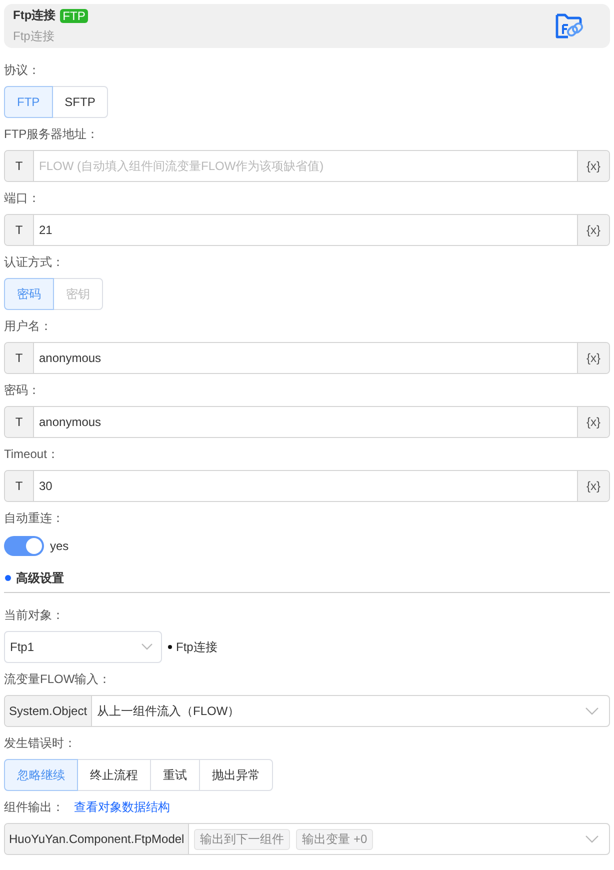 The width and height of the screenshot is (614, 870). I want to click on component-title: Ftp连接, so click(34, 15).